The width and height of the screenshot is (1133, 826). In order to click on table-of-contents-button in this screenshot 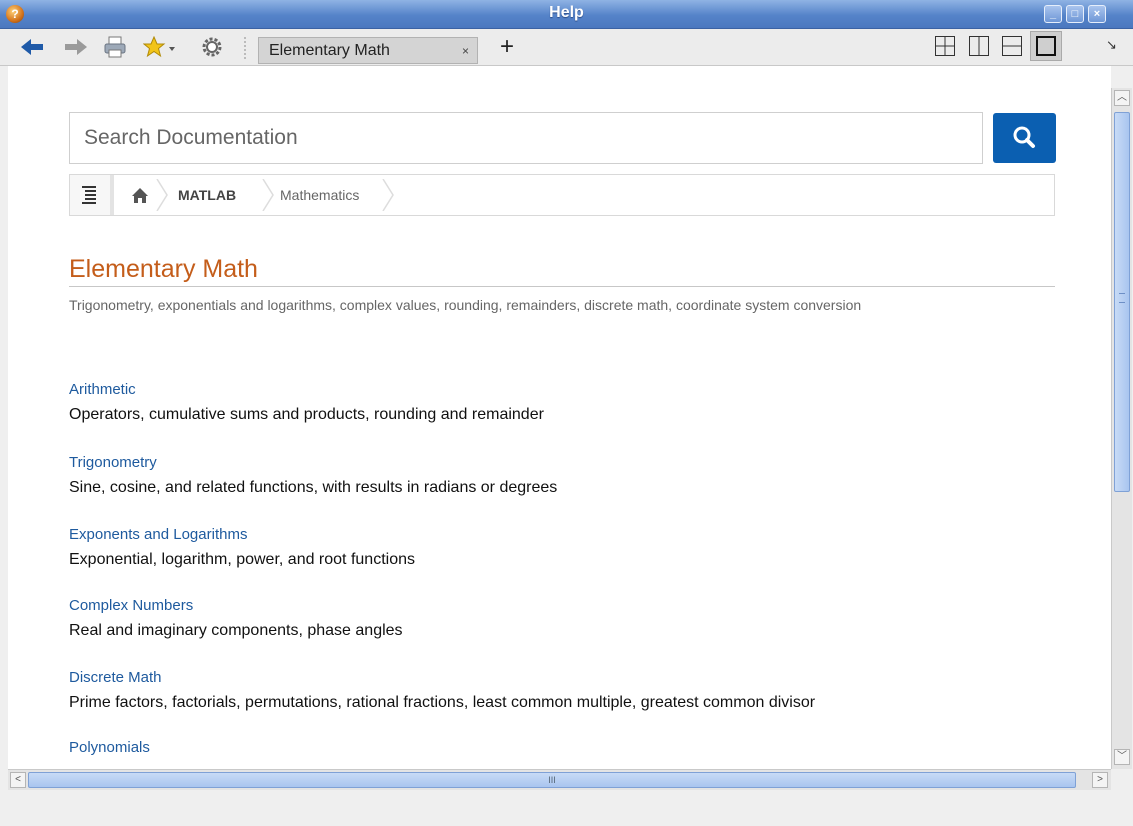, I will do `click(92, 195)`.